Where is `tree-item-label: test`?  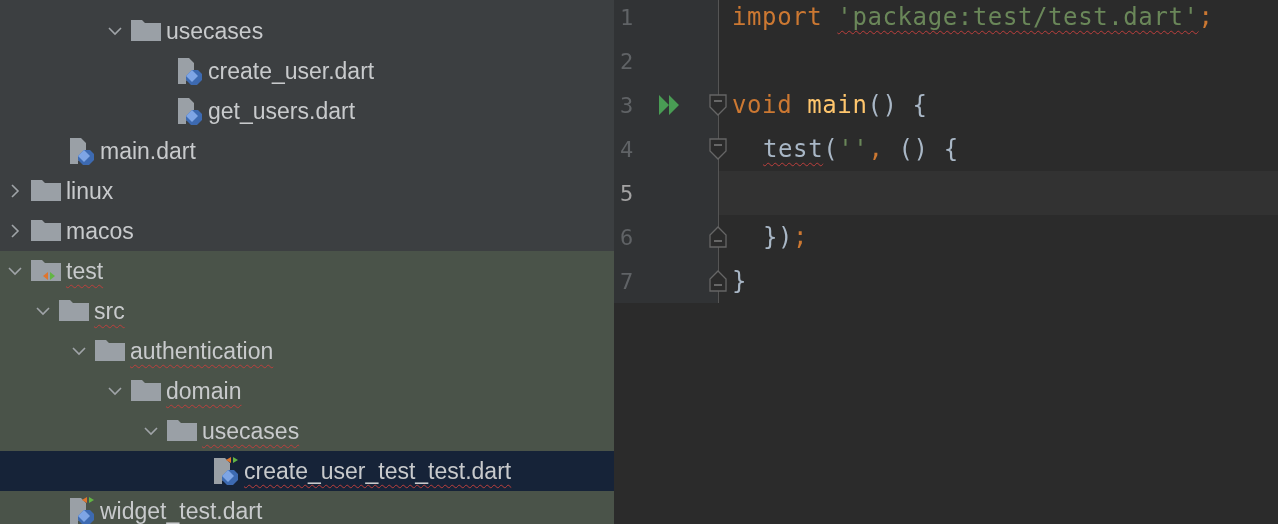
tree-item-label: test is located at coordinates (85, 271).